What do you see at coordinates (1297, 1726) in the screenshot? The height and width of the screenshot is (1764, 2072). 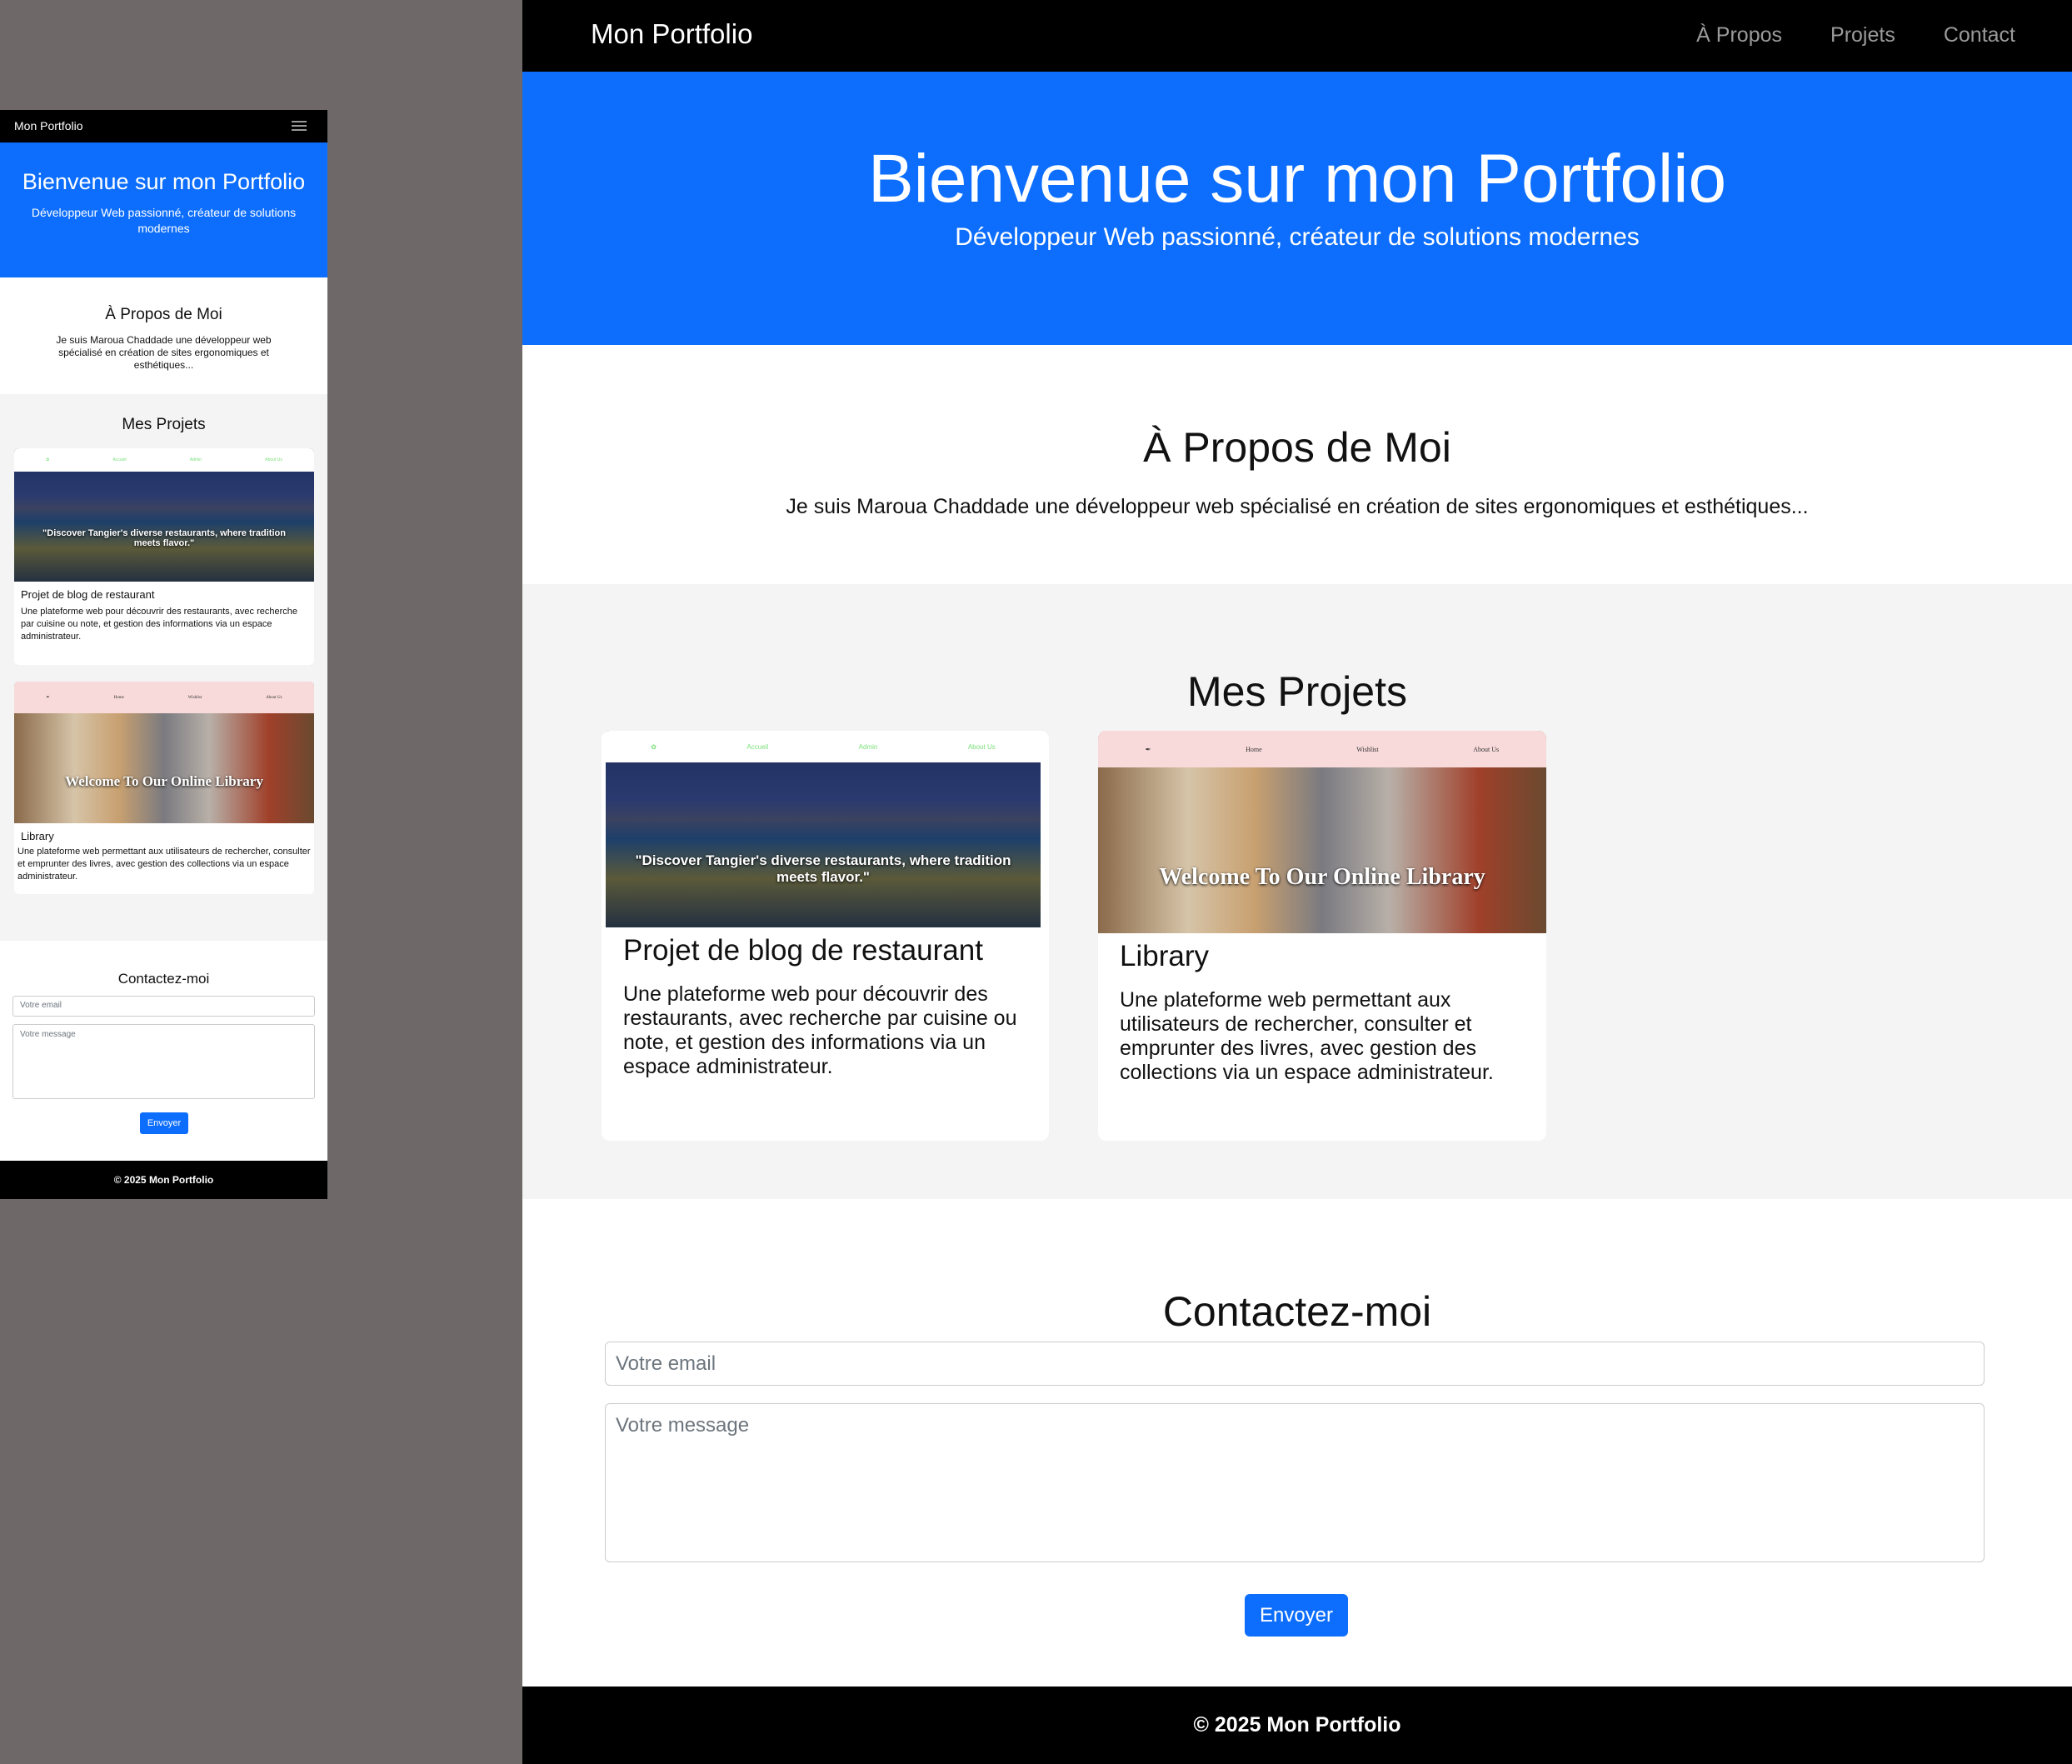 I see `footer: © 2025 Mon Portfolio` at bounding box center [1297, 1726].